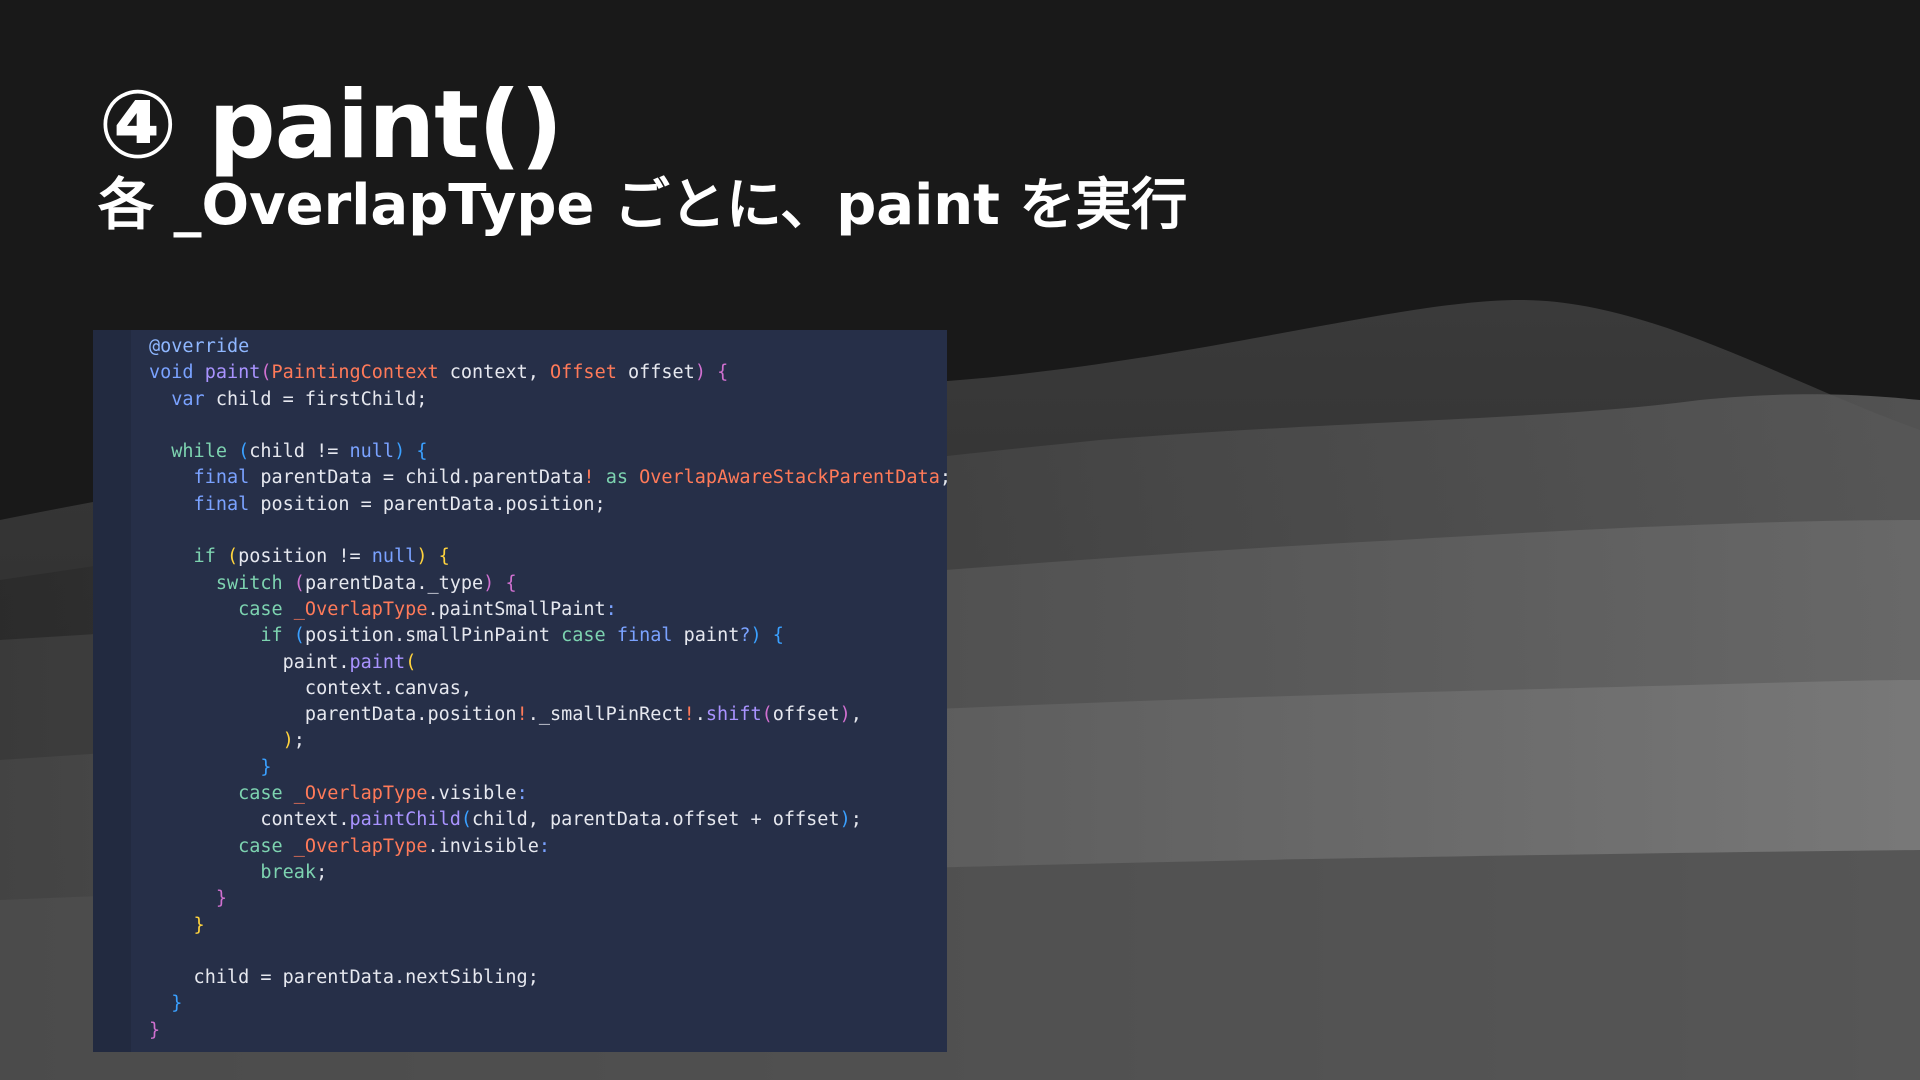 Image resolution: width=1920 pixels, height=1080 pixels. Describe the element at coordinates (199, 346) in the screenshot. I see `code-token: @override` at that location.